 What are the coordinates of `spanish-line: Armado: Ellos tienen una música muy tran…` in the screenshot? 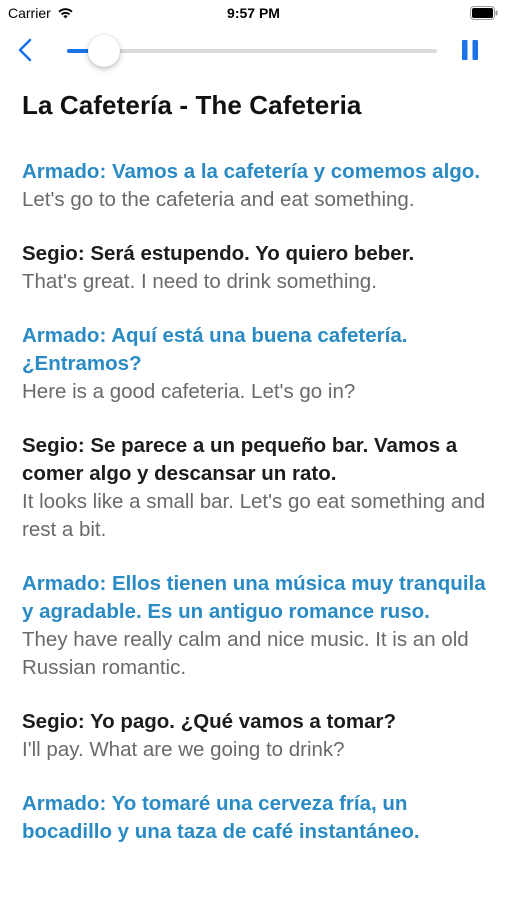 It's located at (254, 597).